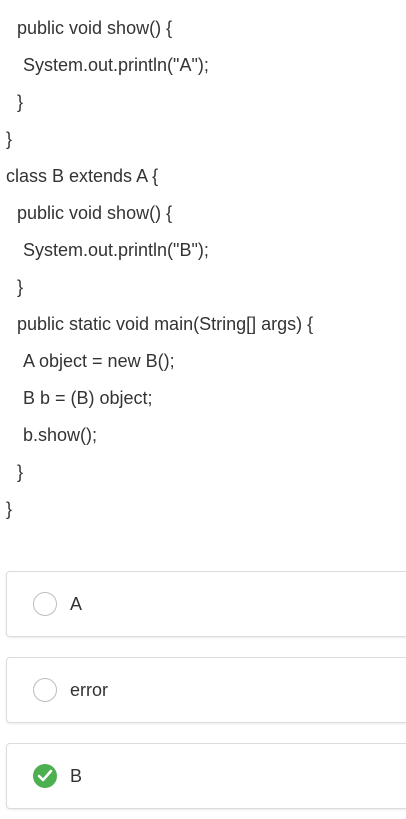 Image resolution: width=406 pixels, height=819 pixels. I want to click on code-line: System.out.println("B");, so click(116, 250).